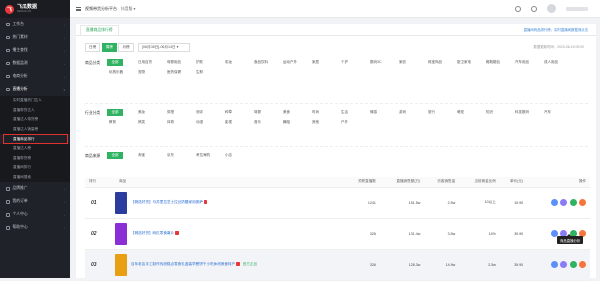 This screenshot has width=600, height=281. I want to click on sidebar-subitem: 直播达人带货榜, so click(35, 120).